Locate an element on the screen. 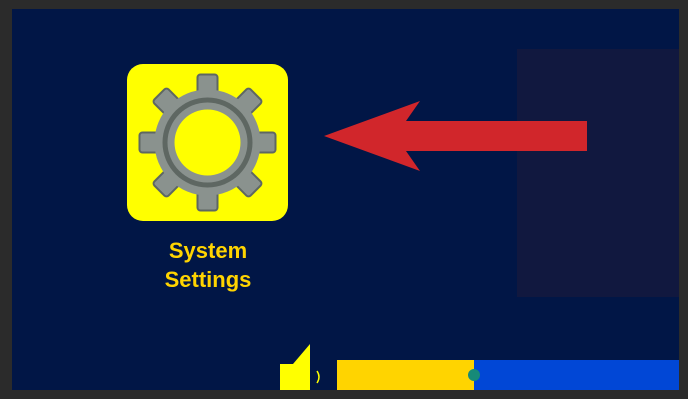 The width and height of the screenshot is (688, 399). volume-slider is located at coordinates (508, 375).